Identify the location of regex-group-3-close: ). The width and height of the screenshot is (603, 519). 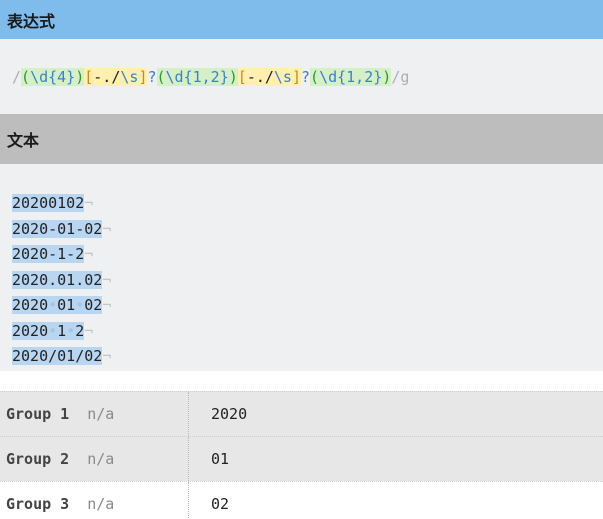
(387, 76).